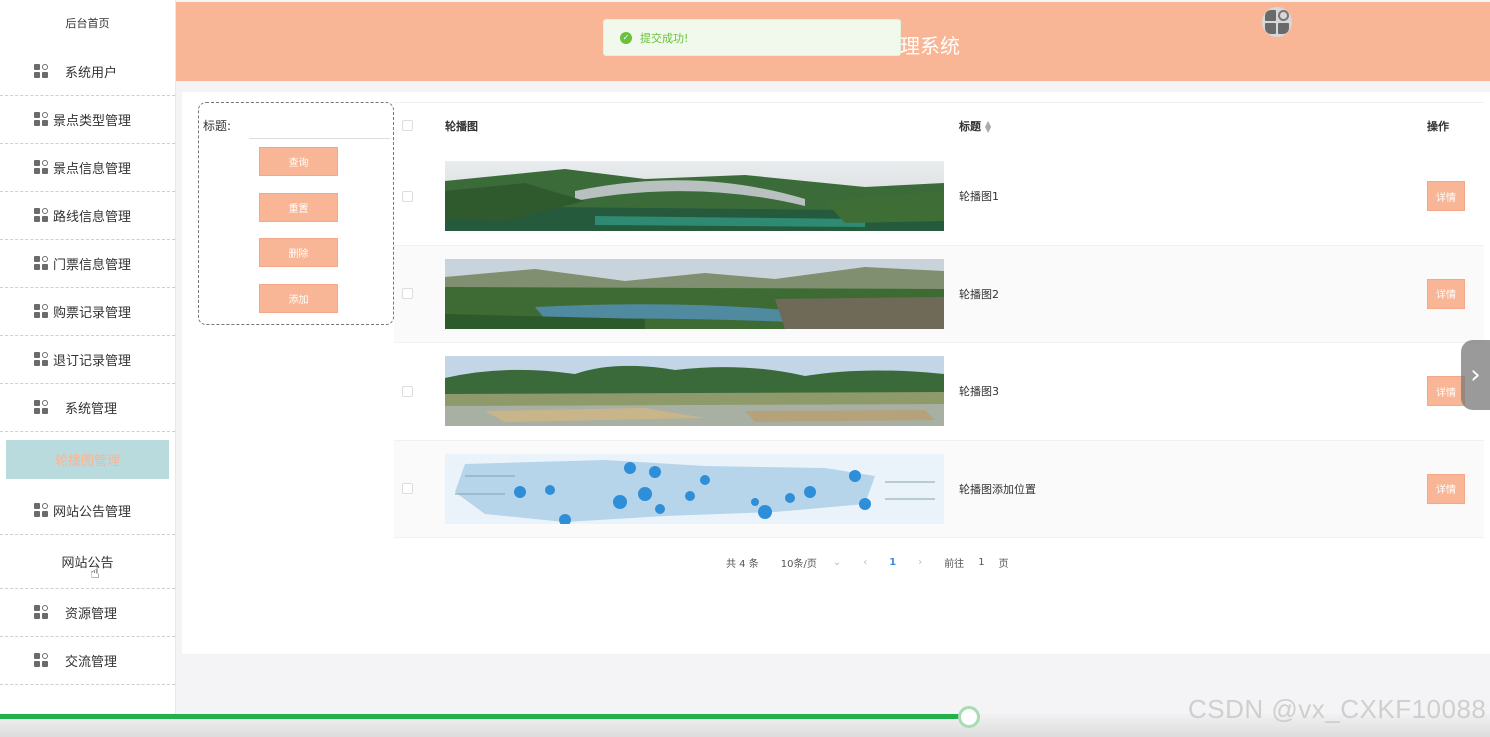 The width and height of the screenshot is (1490, 737). Describe the element at coordinates (979, 197) in the screenshot. I see `row-title: 轮播图1` at that location.